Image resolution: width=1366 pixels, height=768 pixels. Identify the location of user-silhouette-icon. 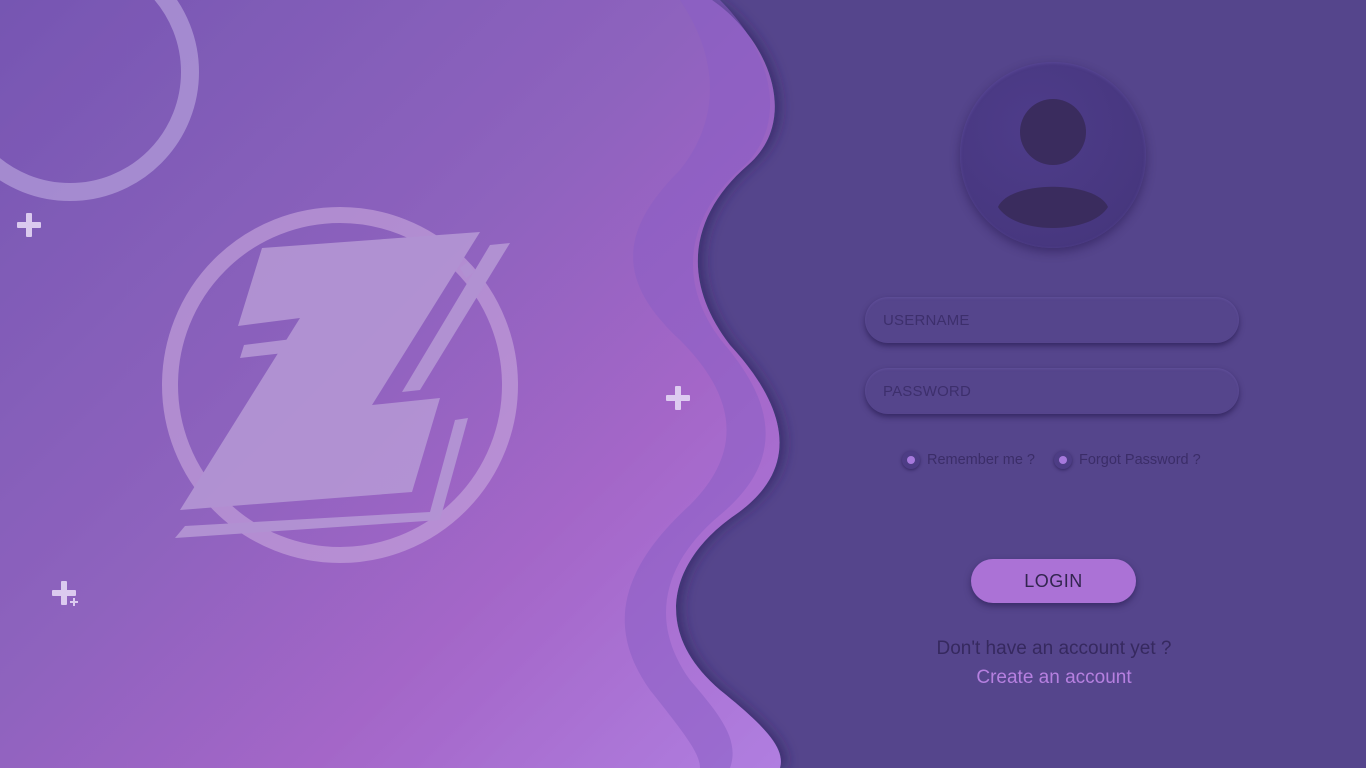
(1053, 163).